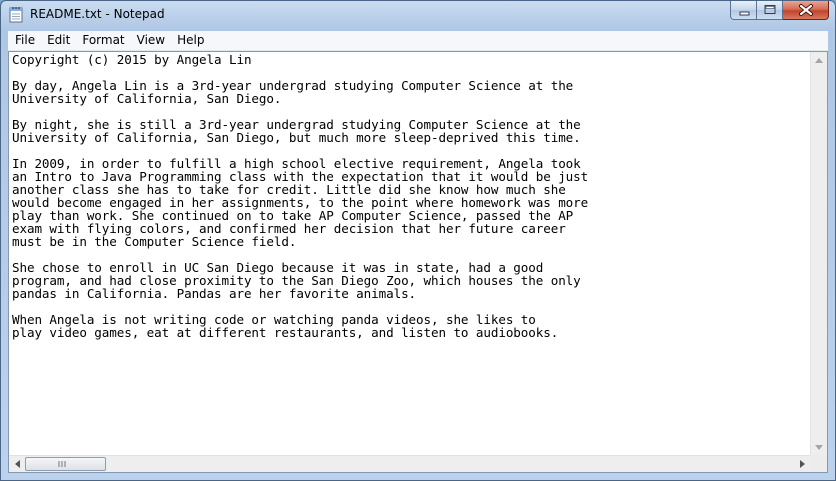  I want to click on menu-view: View, so click(151, 40).